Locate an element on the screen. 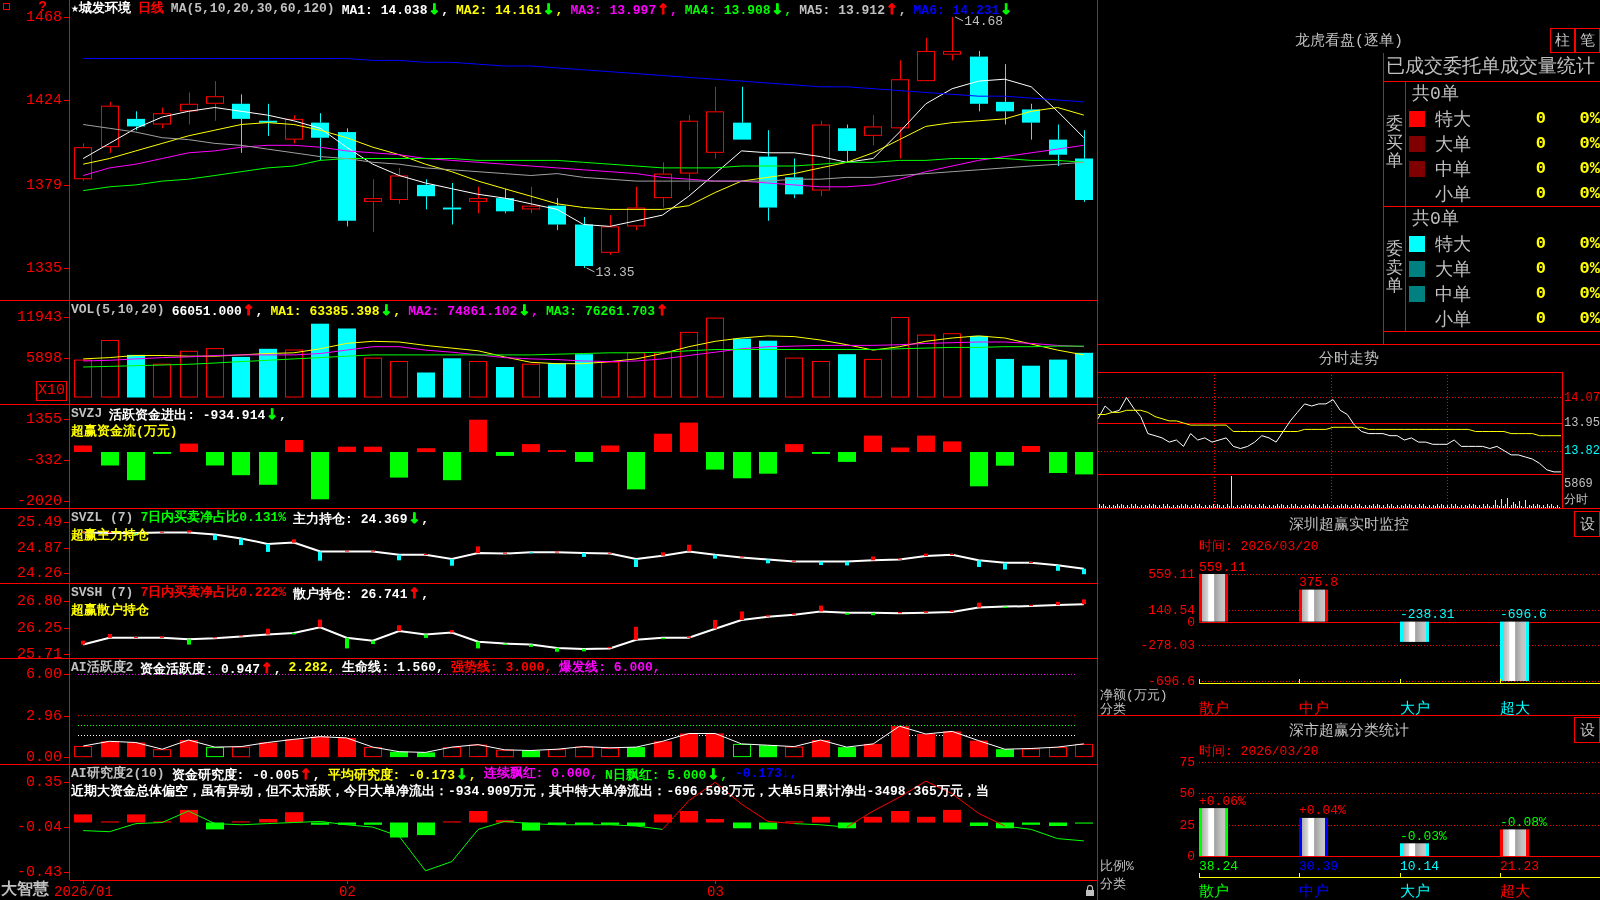 Image resolution: width=1600 pixels, height=900 pixels. axis-label: 25.71 is located at coordinates (39, 654).